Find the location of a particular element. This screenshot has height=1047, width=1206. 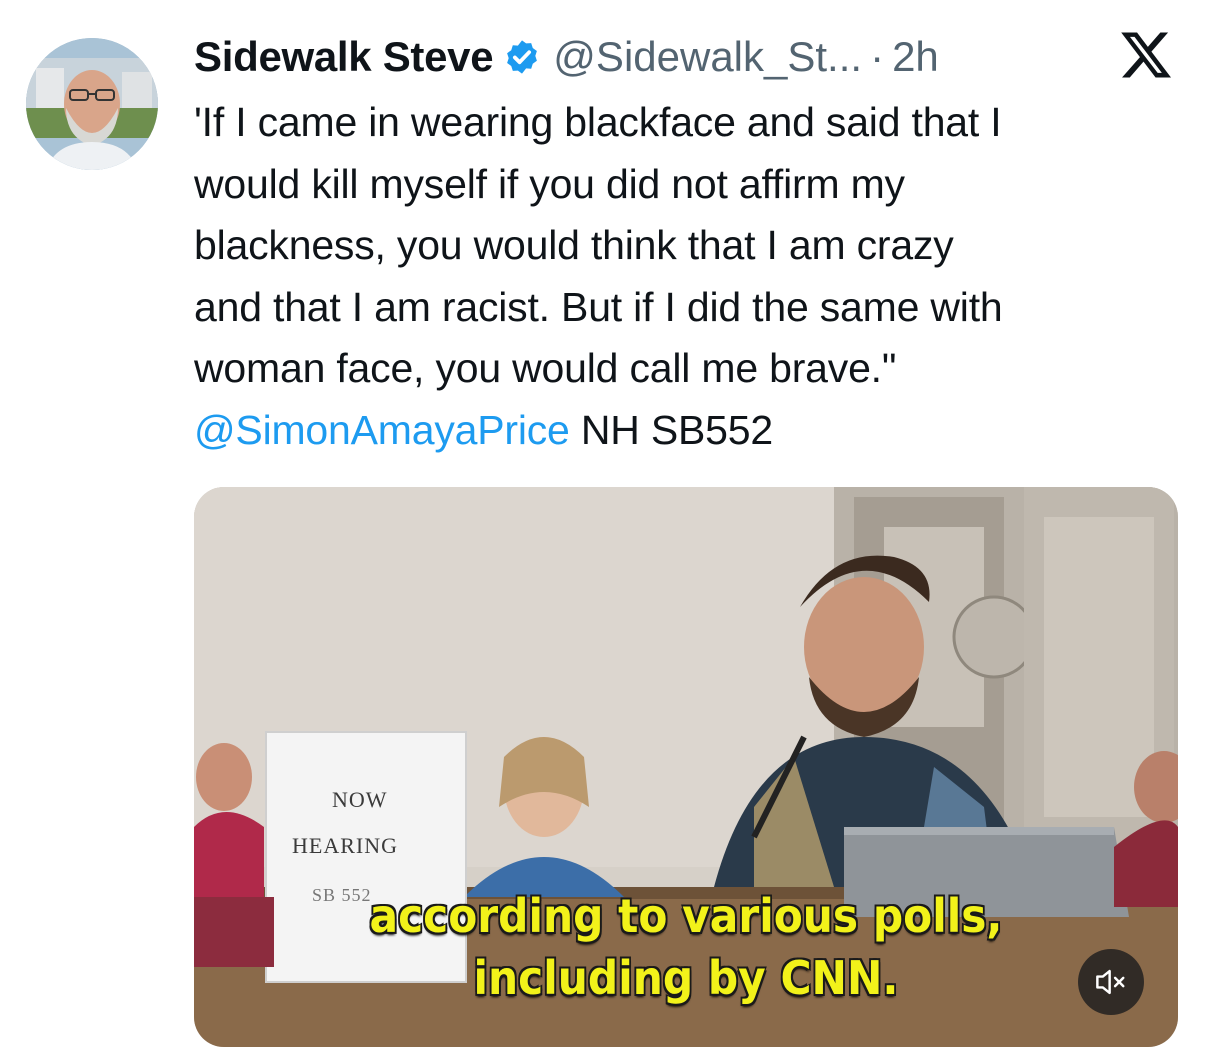

video-caption-line: according to various polls, is located at coordinates (686, 916).